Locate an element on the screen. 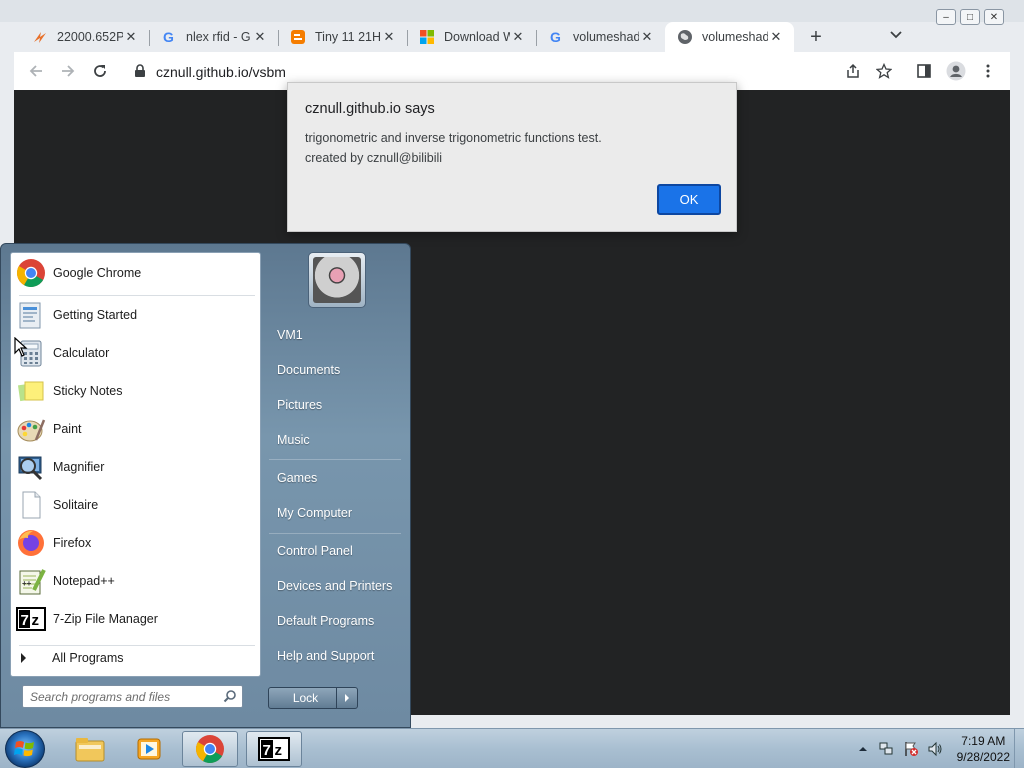 This screenshot has height=768, width=1024. back-button is located at coordinates (36, 71).